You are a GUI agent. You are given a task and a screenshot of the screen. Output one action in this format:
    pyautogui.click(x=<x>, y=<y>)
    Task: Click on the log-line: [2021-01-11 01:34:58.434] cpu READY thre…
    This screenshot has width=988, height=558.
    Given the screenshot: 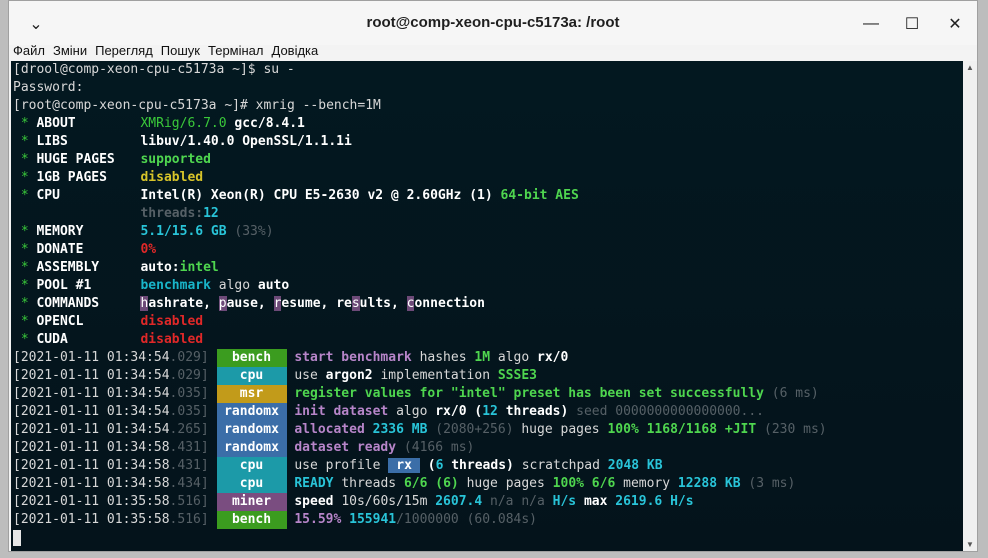 What is the action you would take?
    pyautogui.click(x=404, y=484)
    